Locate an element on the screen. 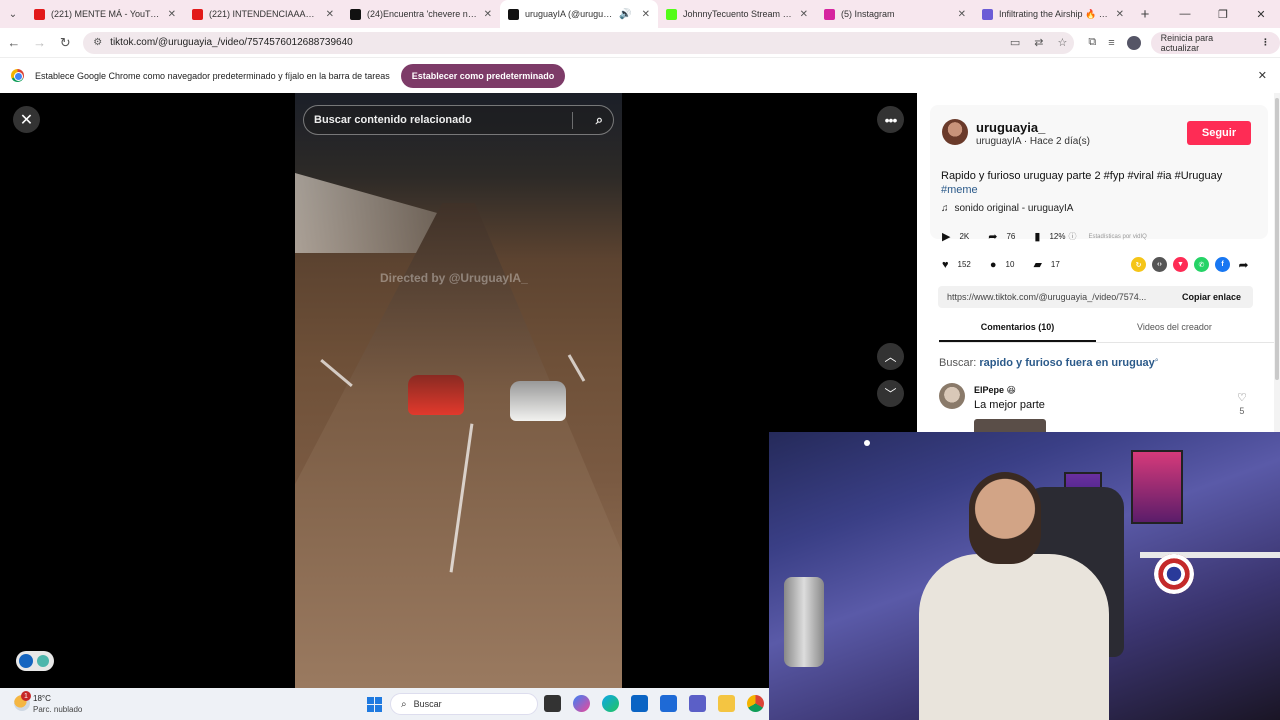 Image resolution: width=1280 pixels, height=720 pixels. plays-stat: ▶ 2K is located at coordinates (955, 236).